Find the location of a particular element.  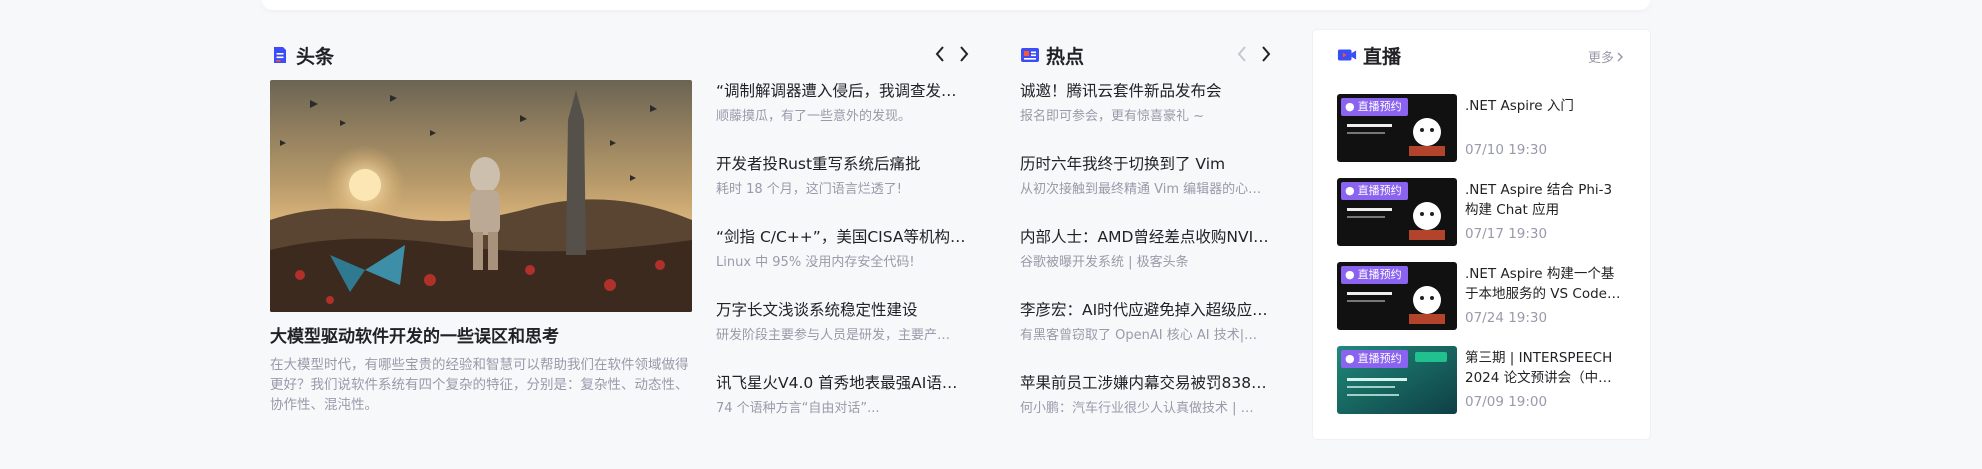

headline-pager is located at coordinates (952, 54).